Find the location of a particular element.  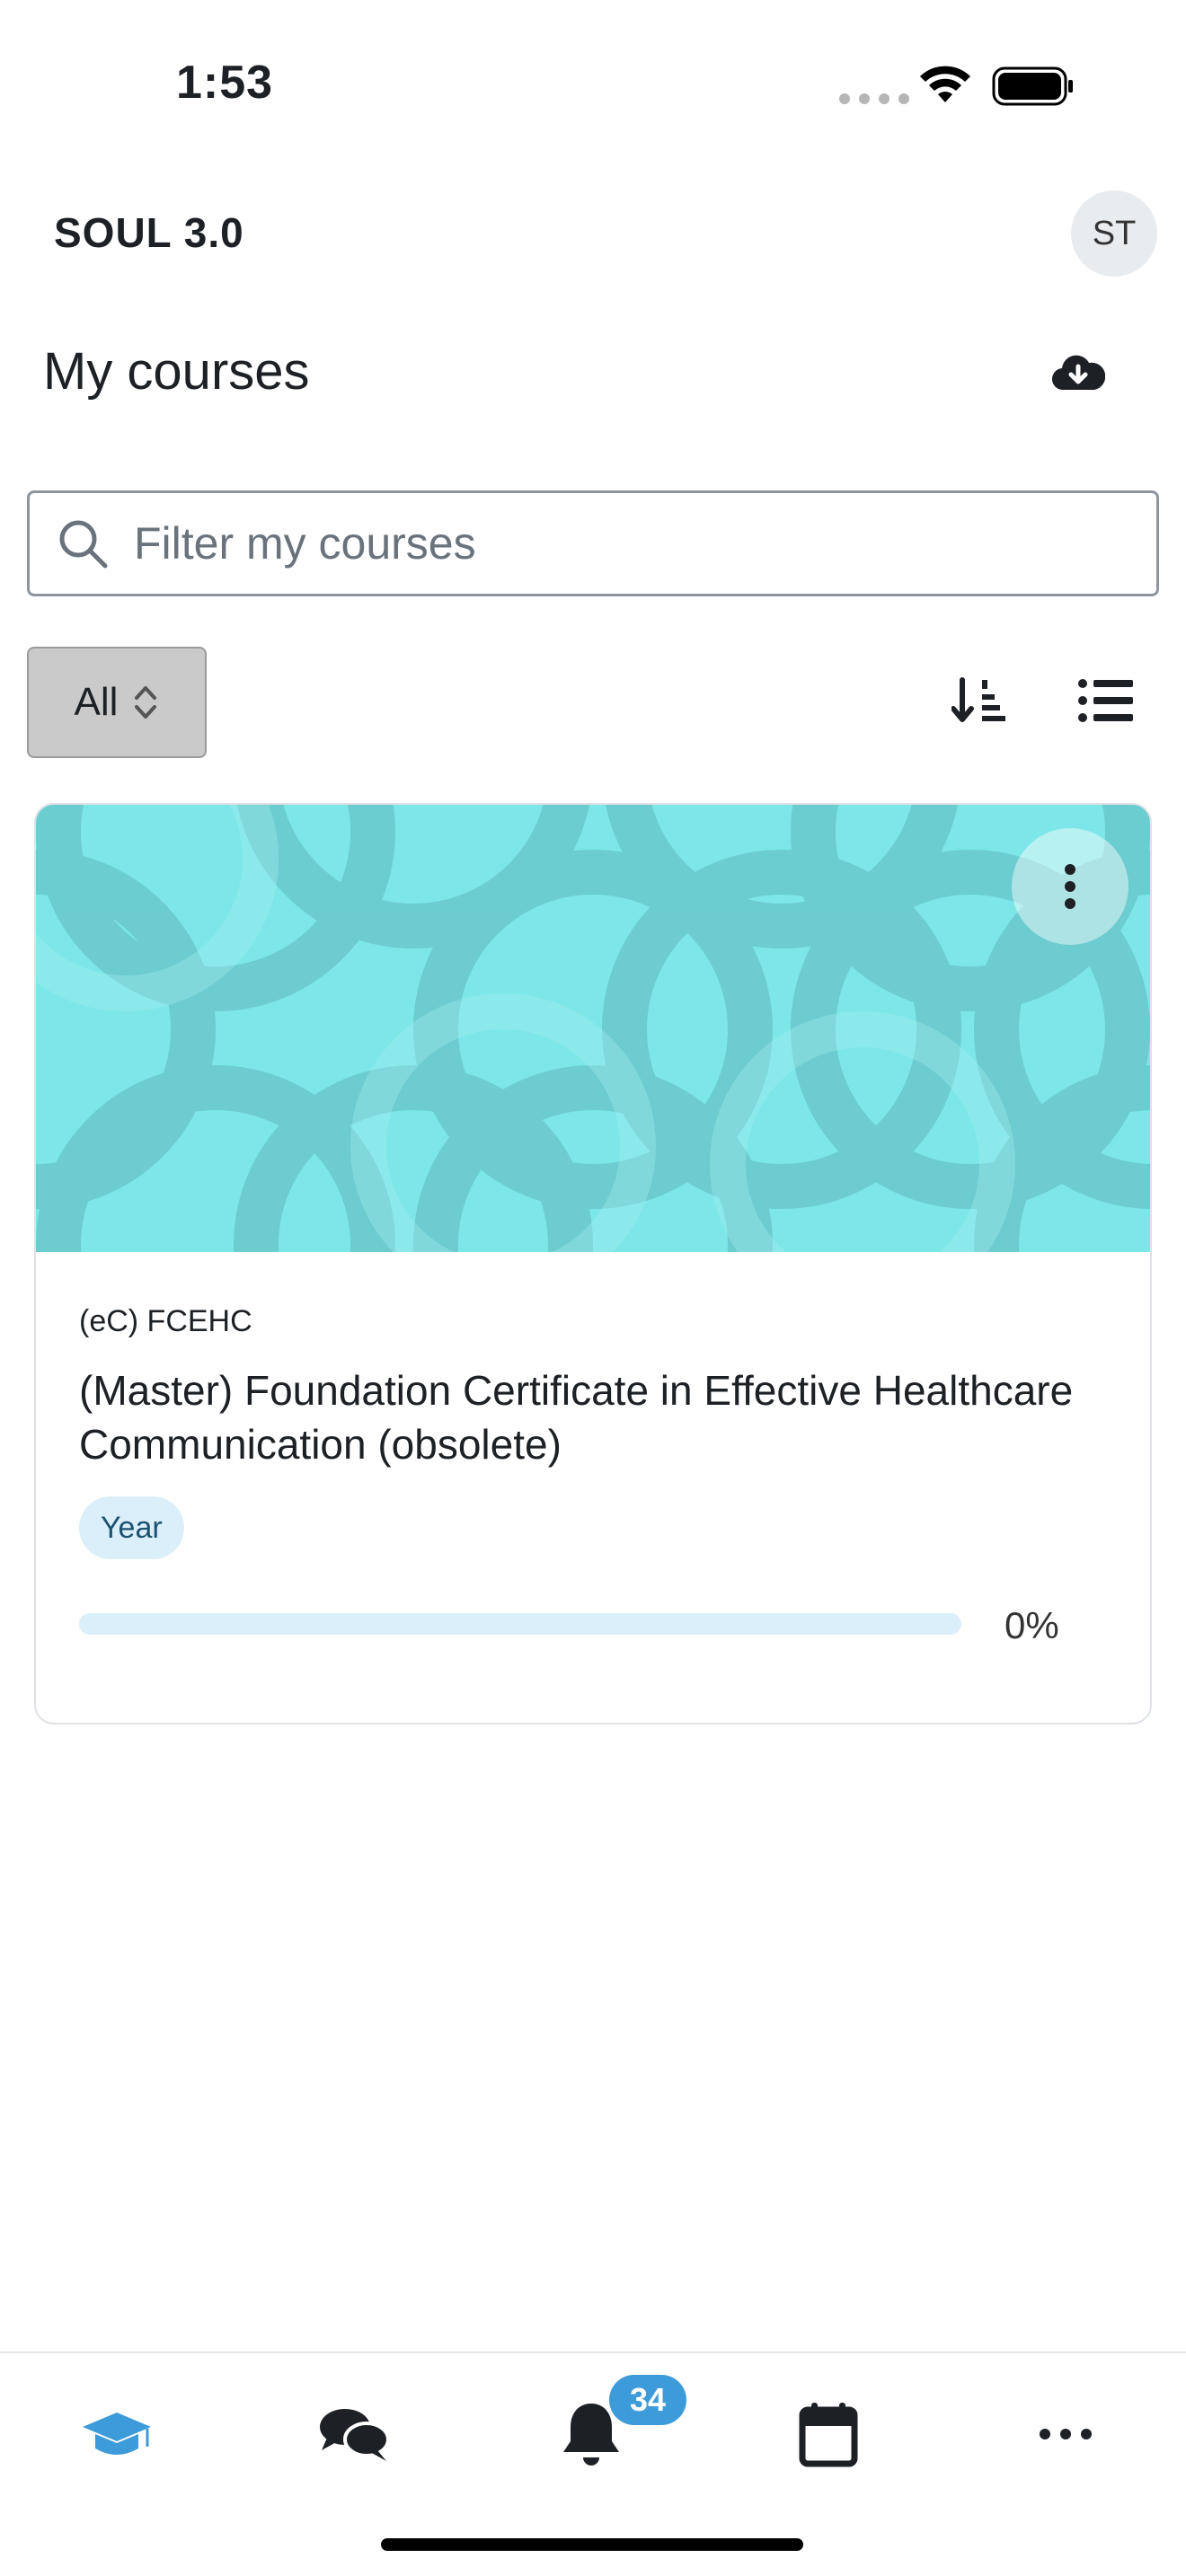

filter-courses-input: Filter my courses is located at coordinates (593, 543).